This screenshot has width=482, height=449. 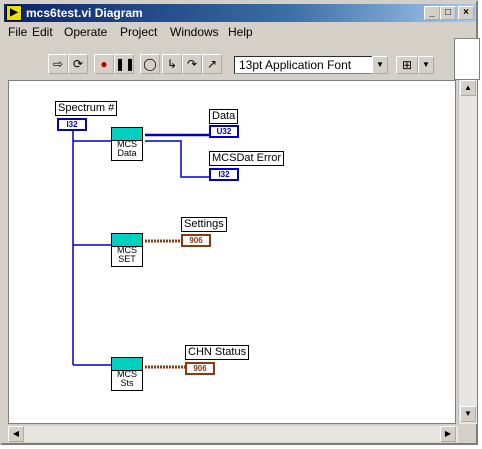 I want to click on wire-error-out, so click(x=177, y=159).